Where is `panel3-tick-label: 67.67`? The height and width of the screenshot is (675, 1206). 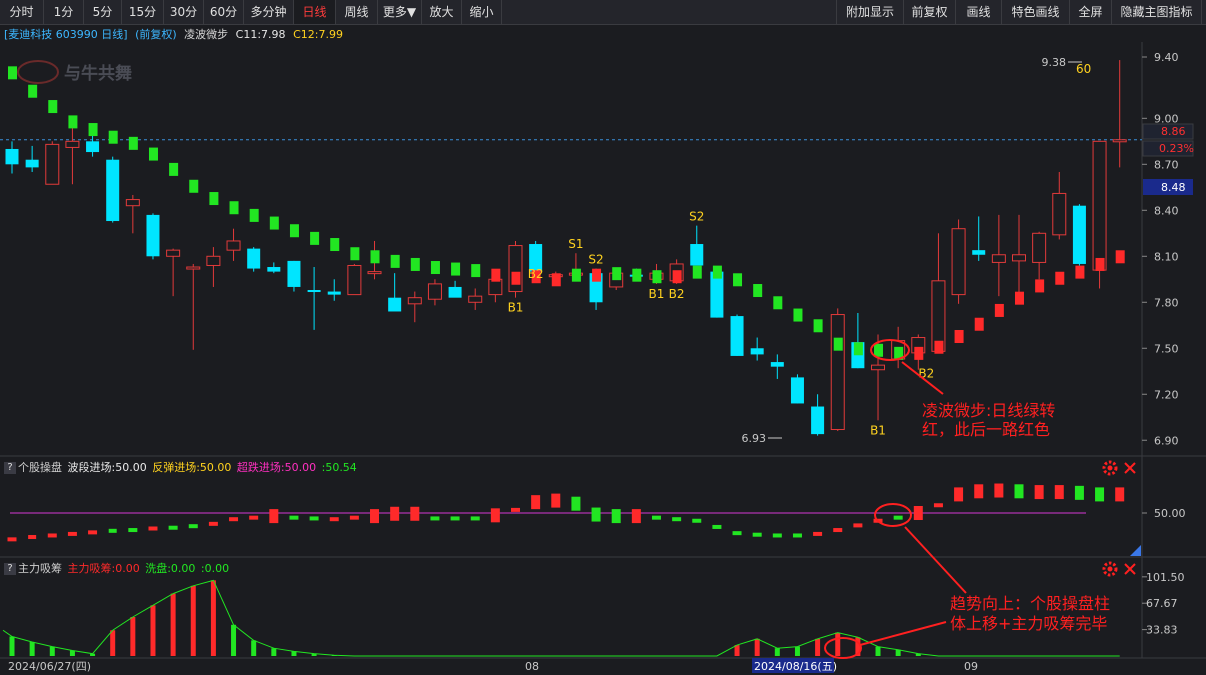
panel3-tick-label: 67.67 is located at coordinates (1162, 603).